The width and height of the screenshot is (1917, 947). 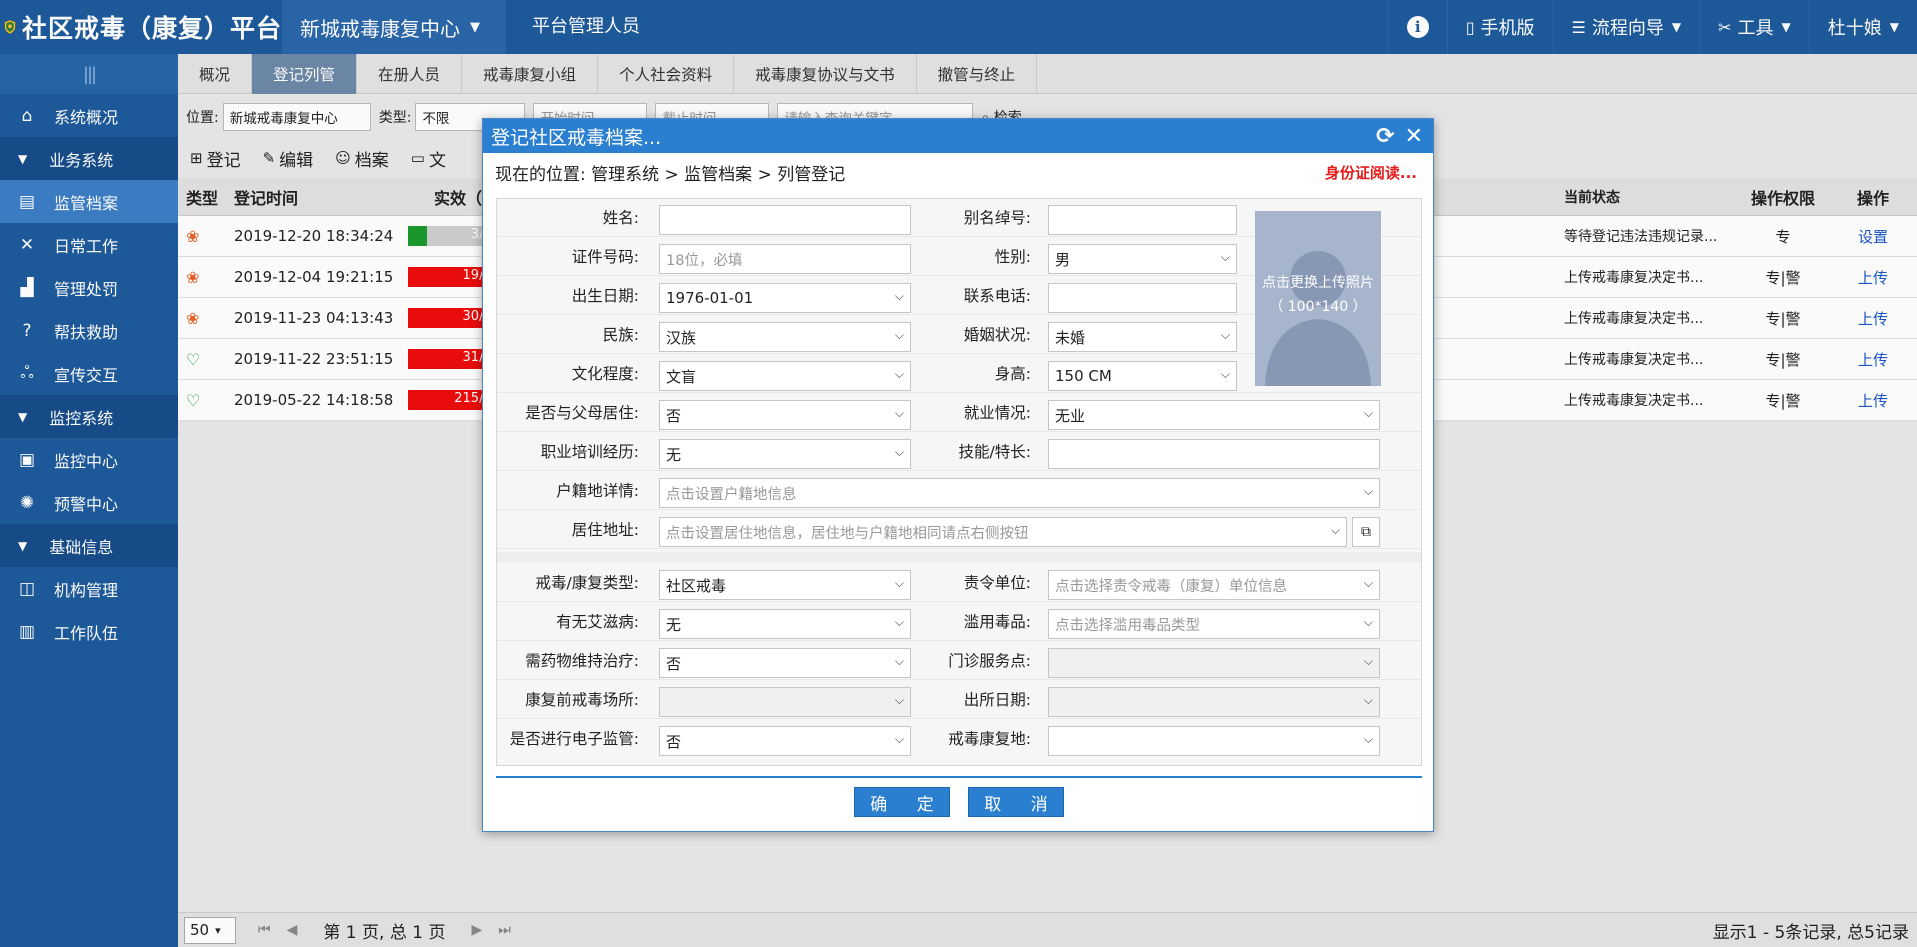 What do you see at coordinates (1385, 136) in the screenshot?
I see `refresh-icon: ⟳` at bounding box center [1385, 136].